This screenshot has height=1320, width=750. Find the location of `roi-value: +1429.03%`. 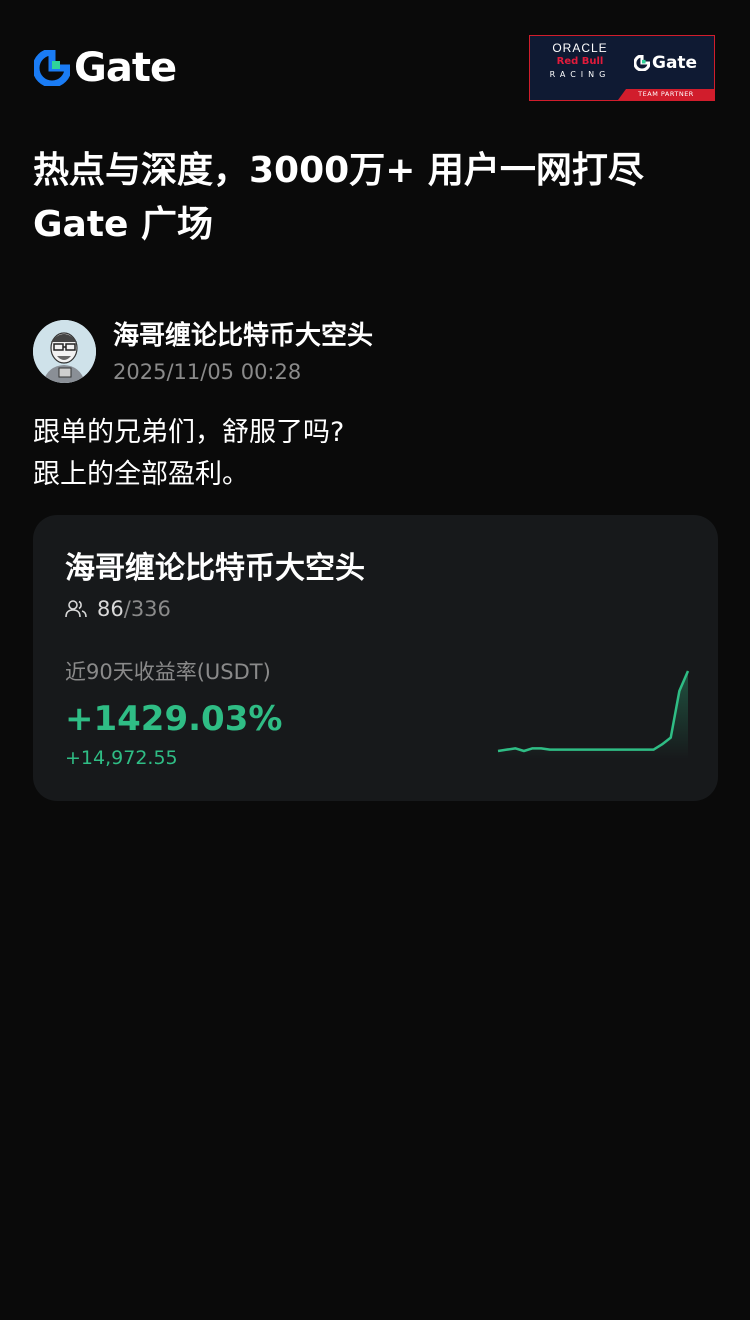

roi-value: +1429.03% is located at coordinates (174, 719).